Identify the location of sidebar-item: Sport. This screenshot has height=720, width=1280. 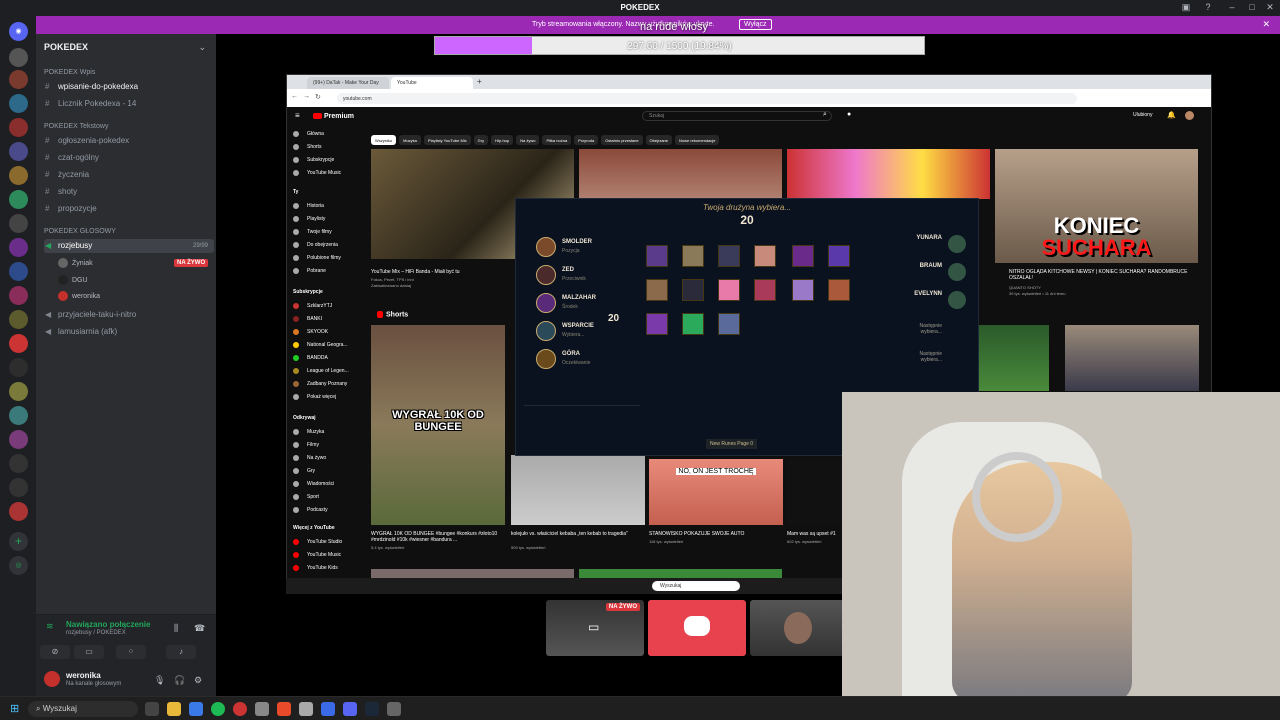
(328, 497).